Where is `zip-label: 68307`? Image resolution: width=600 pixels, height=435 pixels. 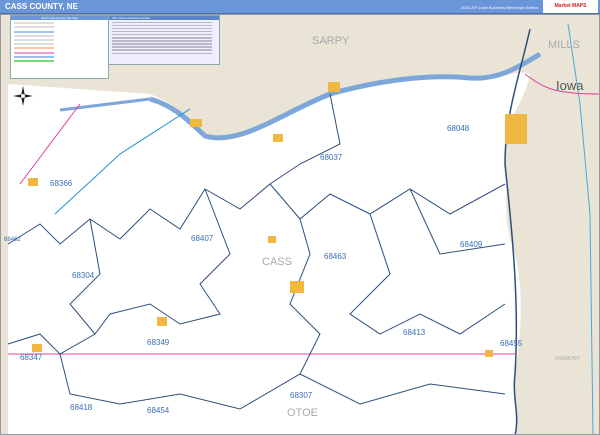 zip-label: 68307 is located at coordinates (301, 395).